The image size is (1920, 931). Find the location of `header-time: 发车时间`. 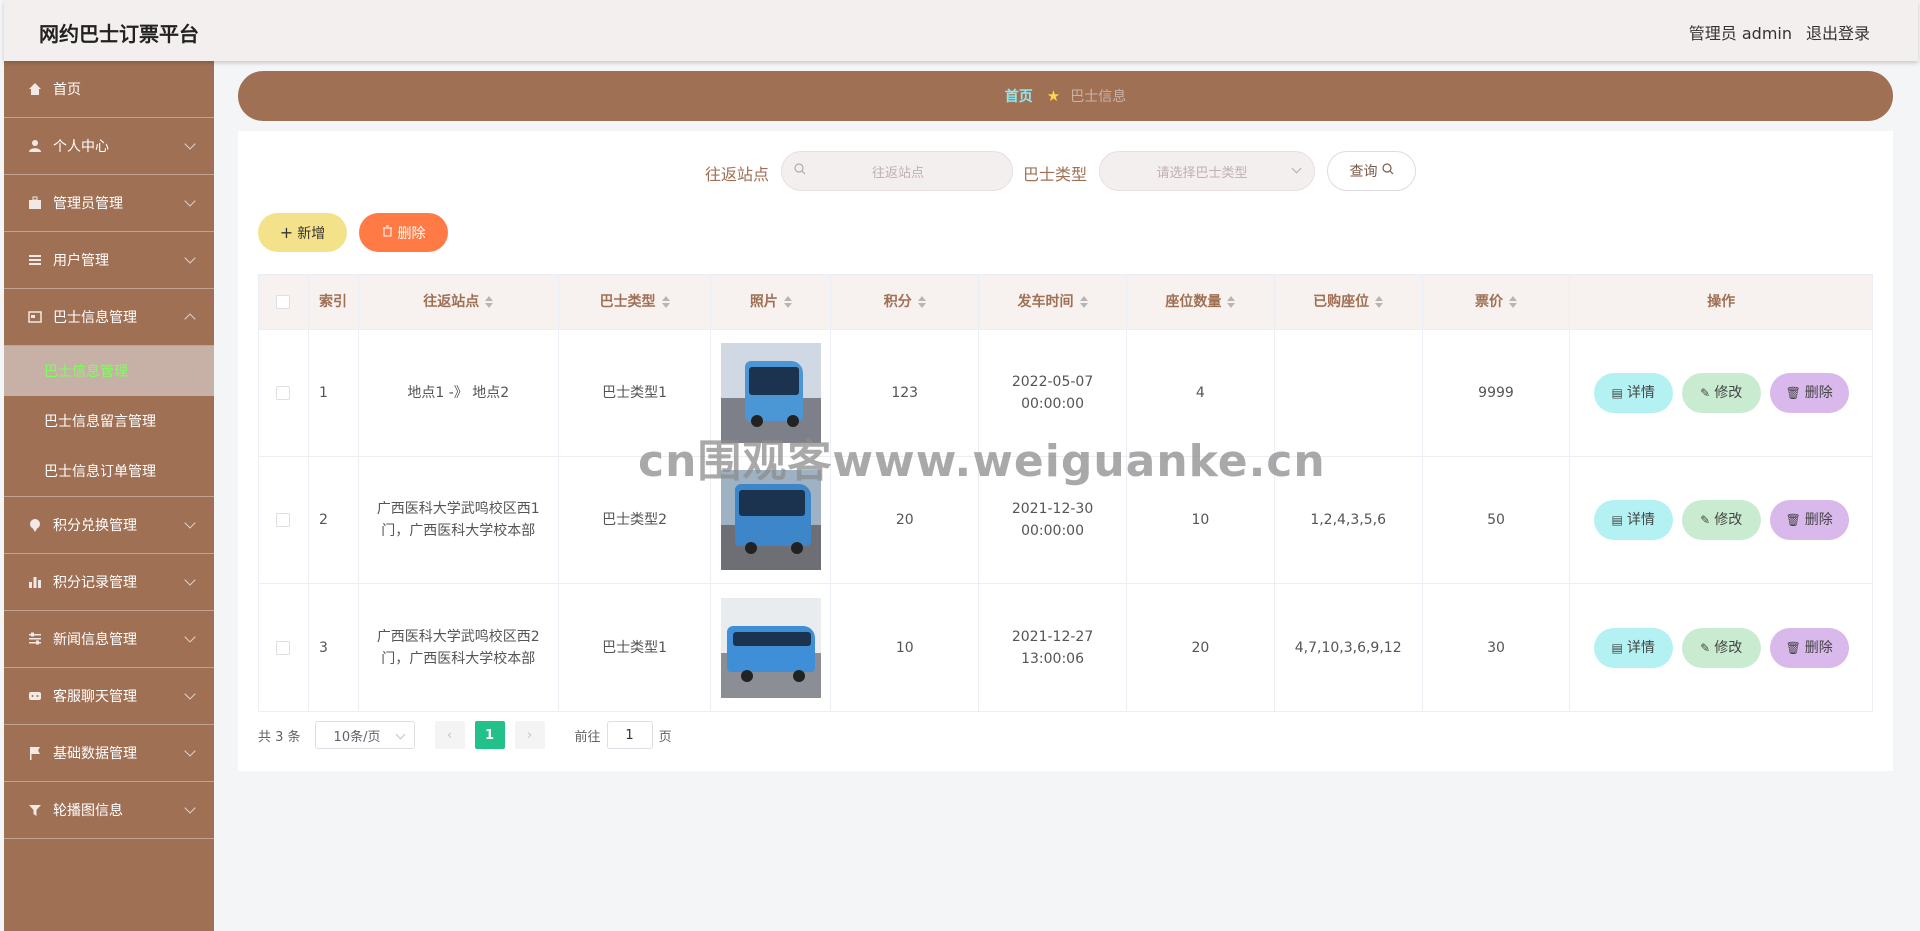

header-time: 发车时间 is located at coordinates (1053, 302).